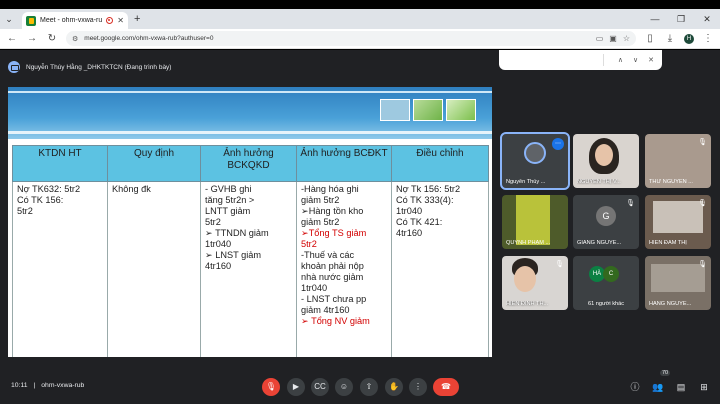 The image size is (720, 404). I want to click on bookmark-icon: ☆, so click(626, 38).